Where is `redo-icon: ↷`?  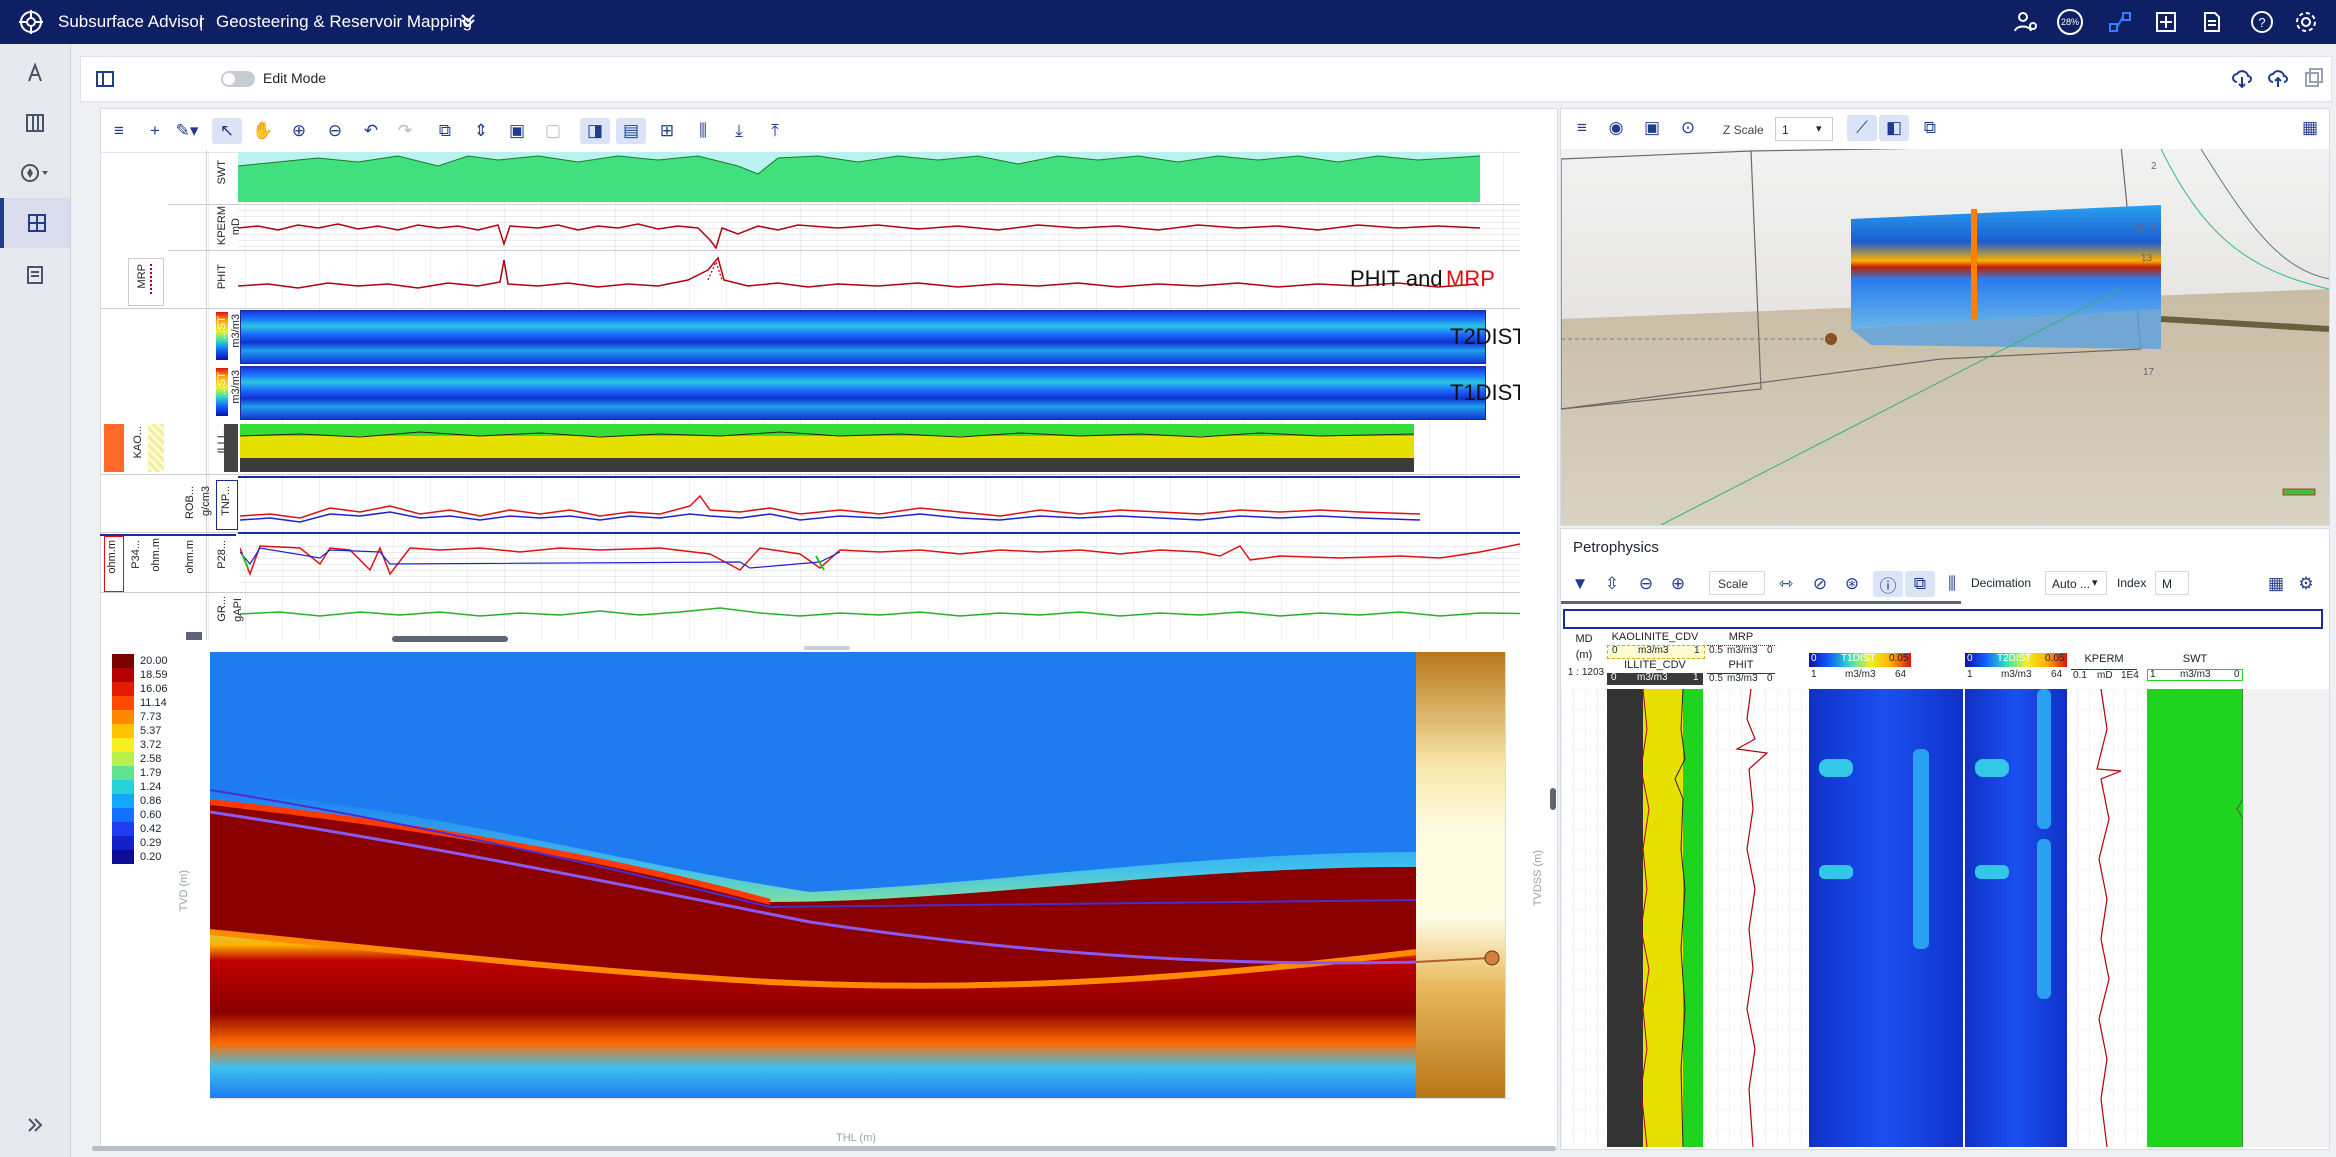
redo-icon: ↷ is located at coordinates (405, 131).